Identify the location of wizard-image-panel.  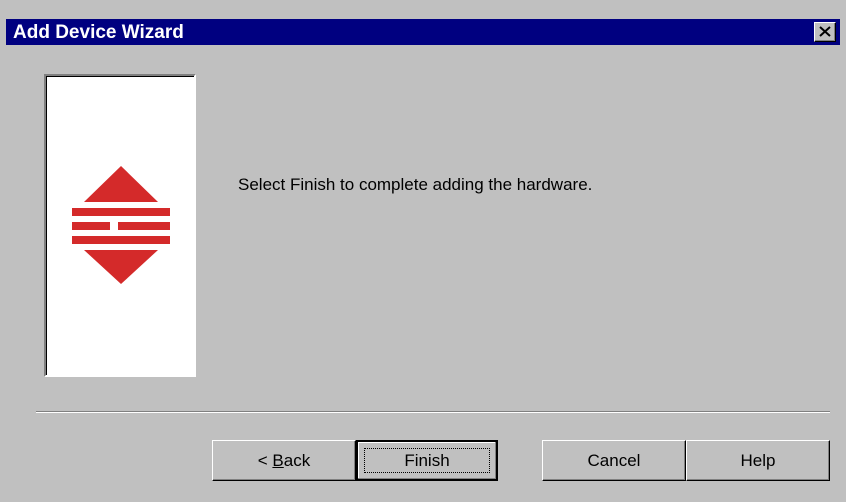
(120, 225).